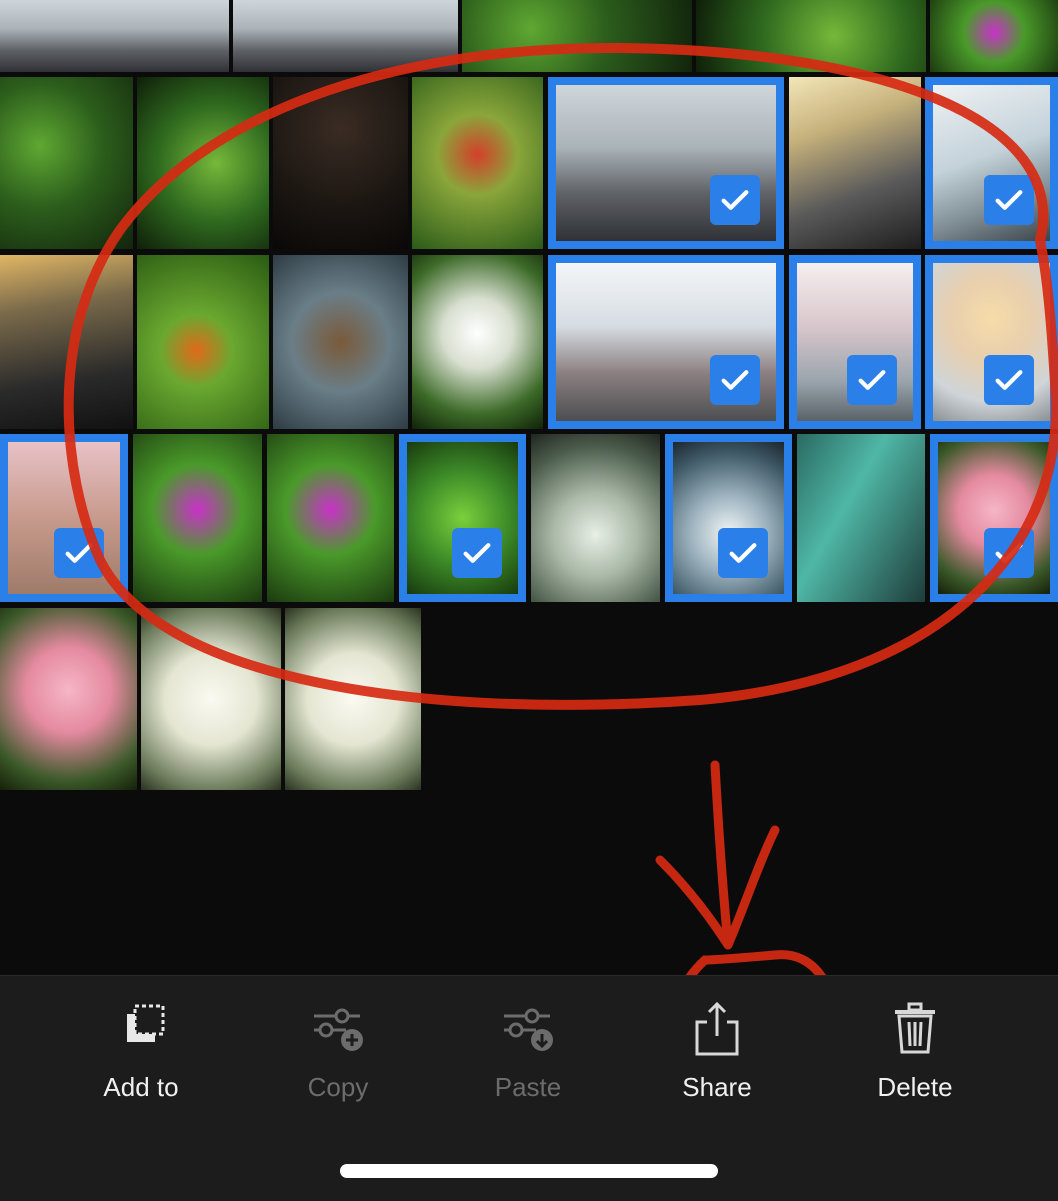 The width and height of the screenshot is (1058, 1201). I want to click on share-button: Share, so click(717, 1049).